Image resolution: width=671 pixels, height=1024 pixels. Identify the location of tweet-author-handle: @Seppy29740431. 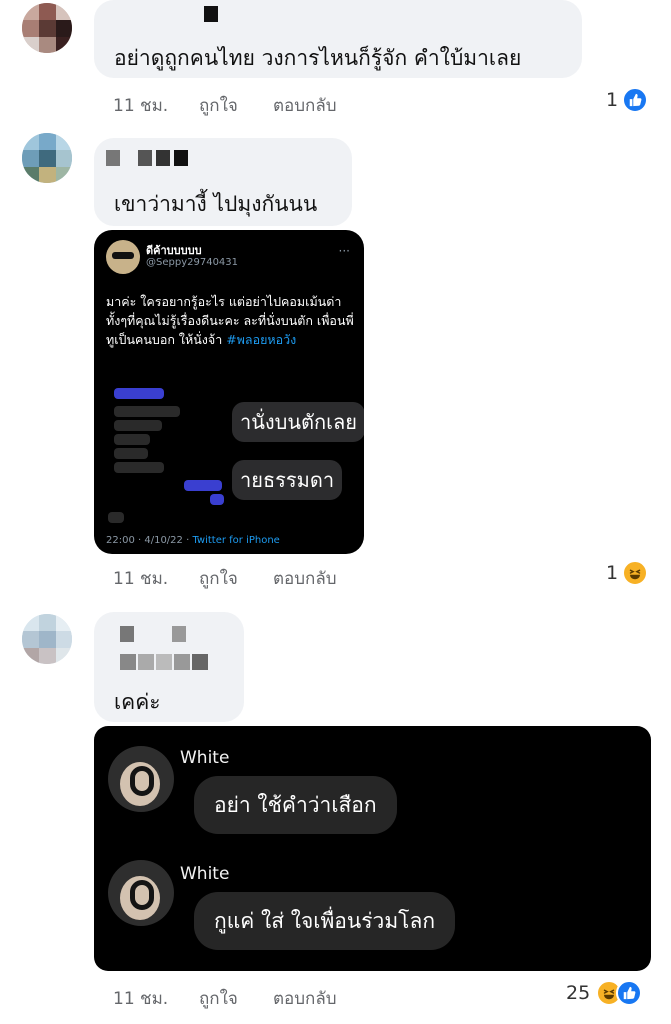
(192, 262).